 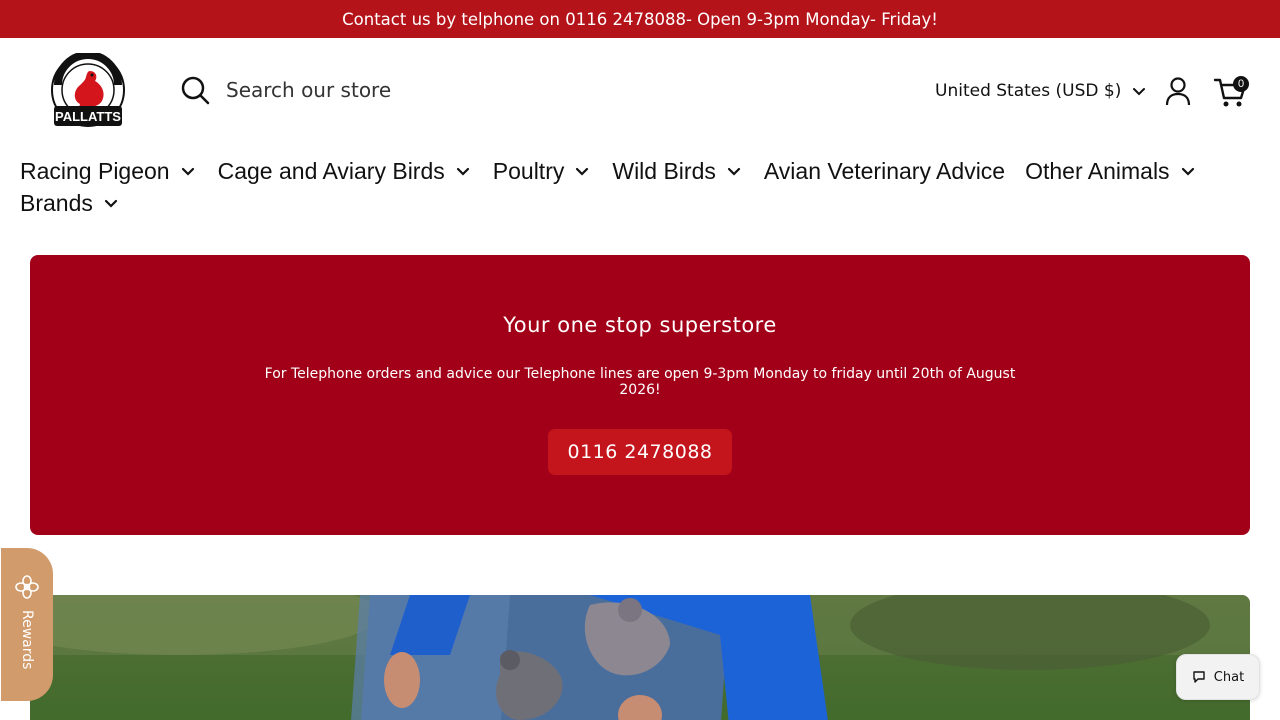 I want to click on search-icon, so click(x=195, y=90).